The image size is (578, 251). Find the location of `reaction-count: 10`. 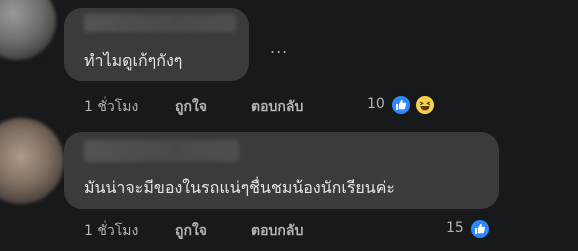

reaction-count: 10 is located at coordinates (376, 104).